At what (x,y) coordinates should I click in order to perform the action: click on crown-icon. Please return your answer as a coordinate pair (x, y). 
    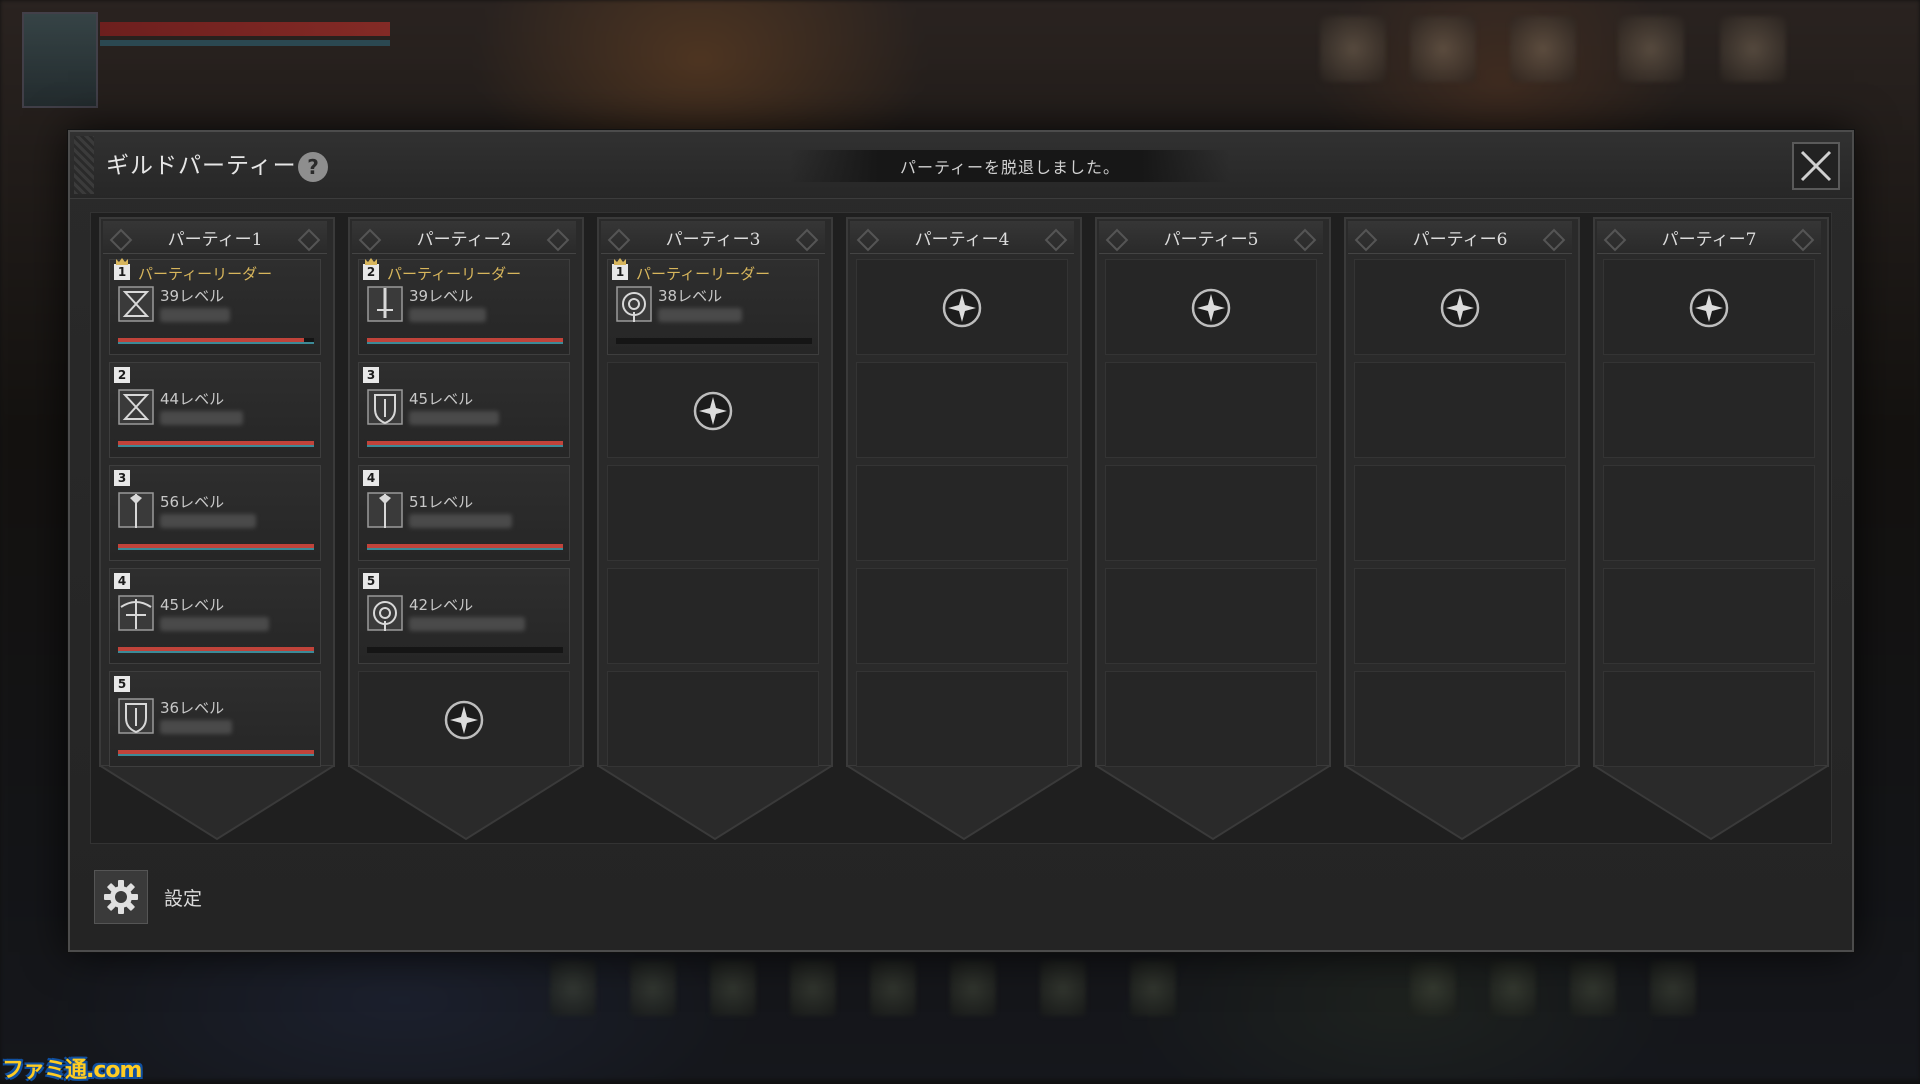
    Looking at the image, I should click on (620, 261).